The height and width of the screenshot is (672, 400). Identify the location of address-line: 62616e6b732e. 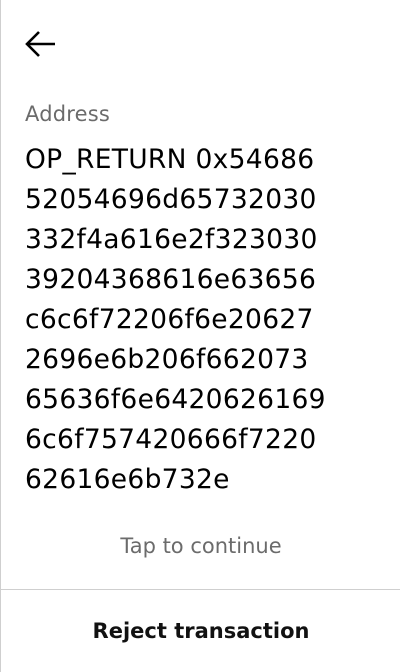
(127, 479).